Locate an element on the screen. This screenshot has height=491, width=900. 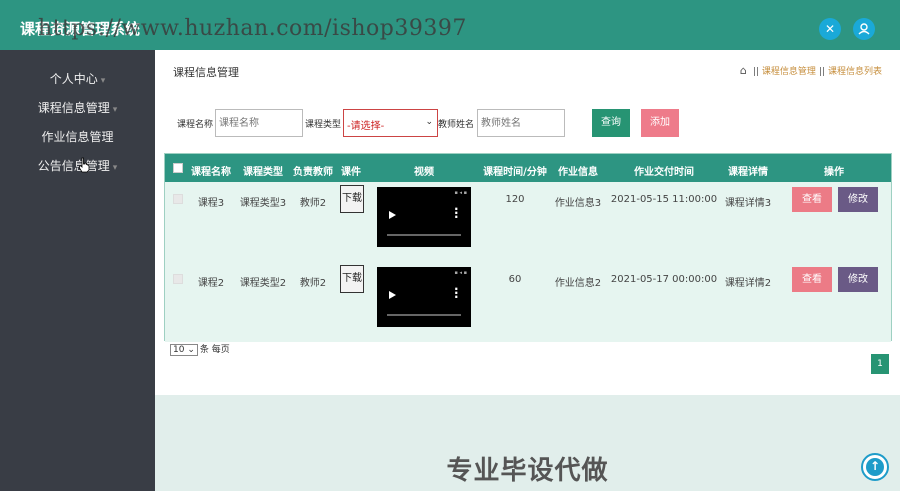
page-size-control: 10 ⌄ 条 每页 is located at coordinates (200, 349).